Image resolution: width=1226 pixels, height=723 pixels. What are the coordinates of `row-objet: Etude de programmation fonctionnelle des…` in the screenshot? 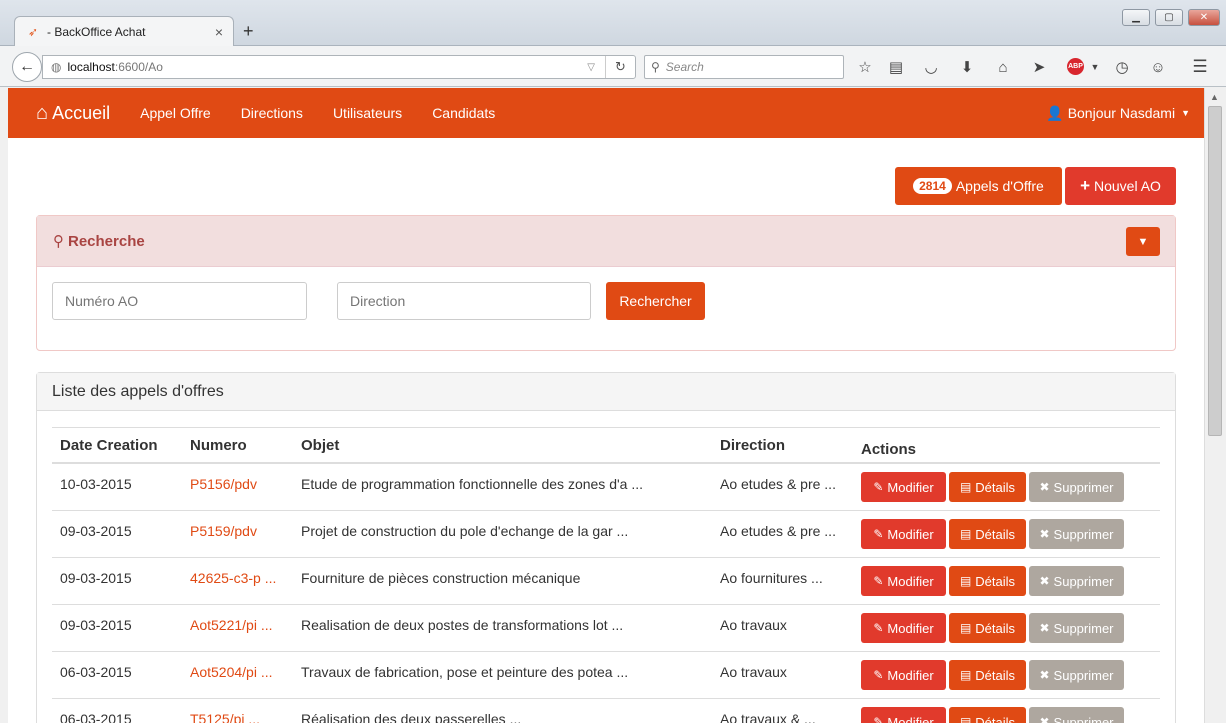 It's located at (472, 484).